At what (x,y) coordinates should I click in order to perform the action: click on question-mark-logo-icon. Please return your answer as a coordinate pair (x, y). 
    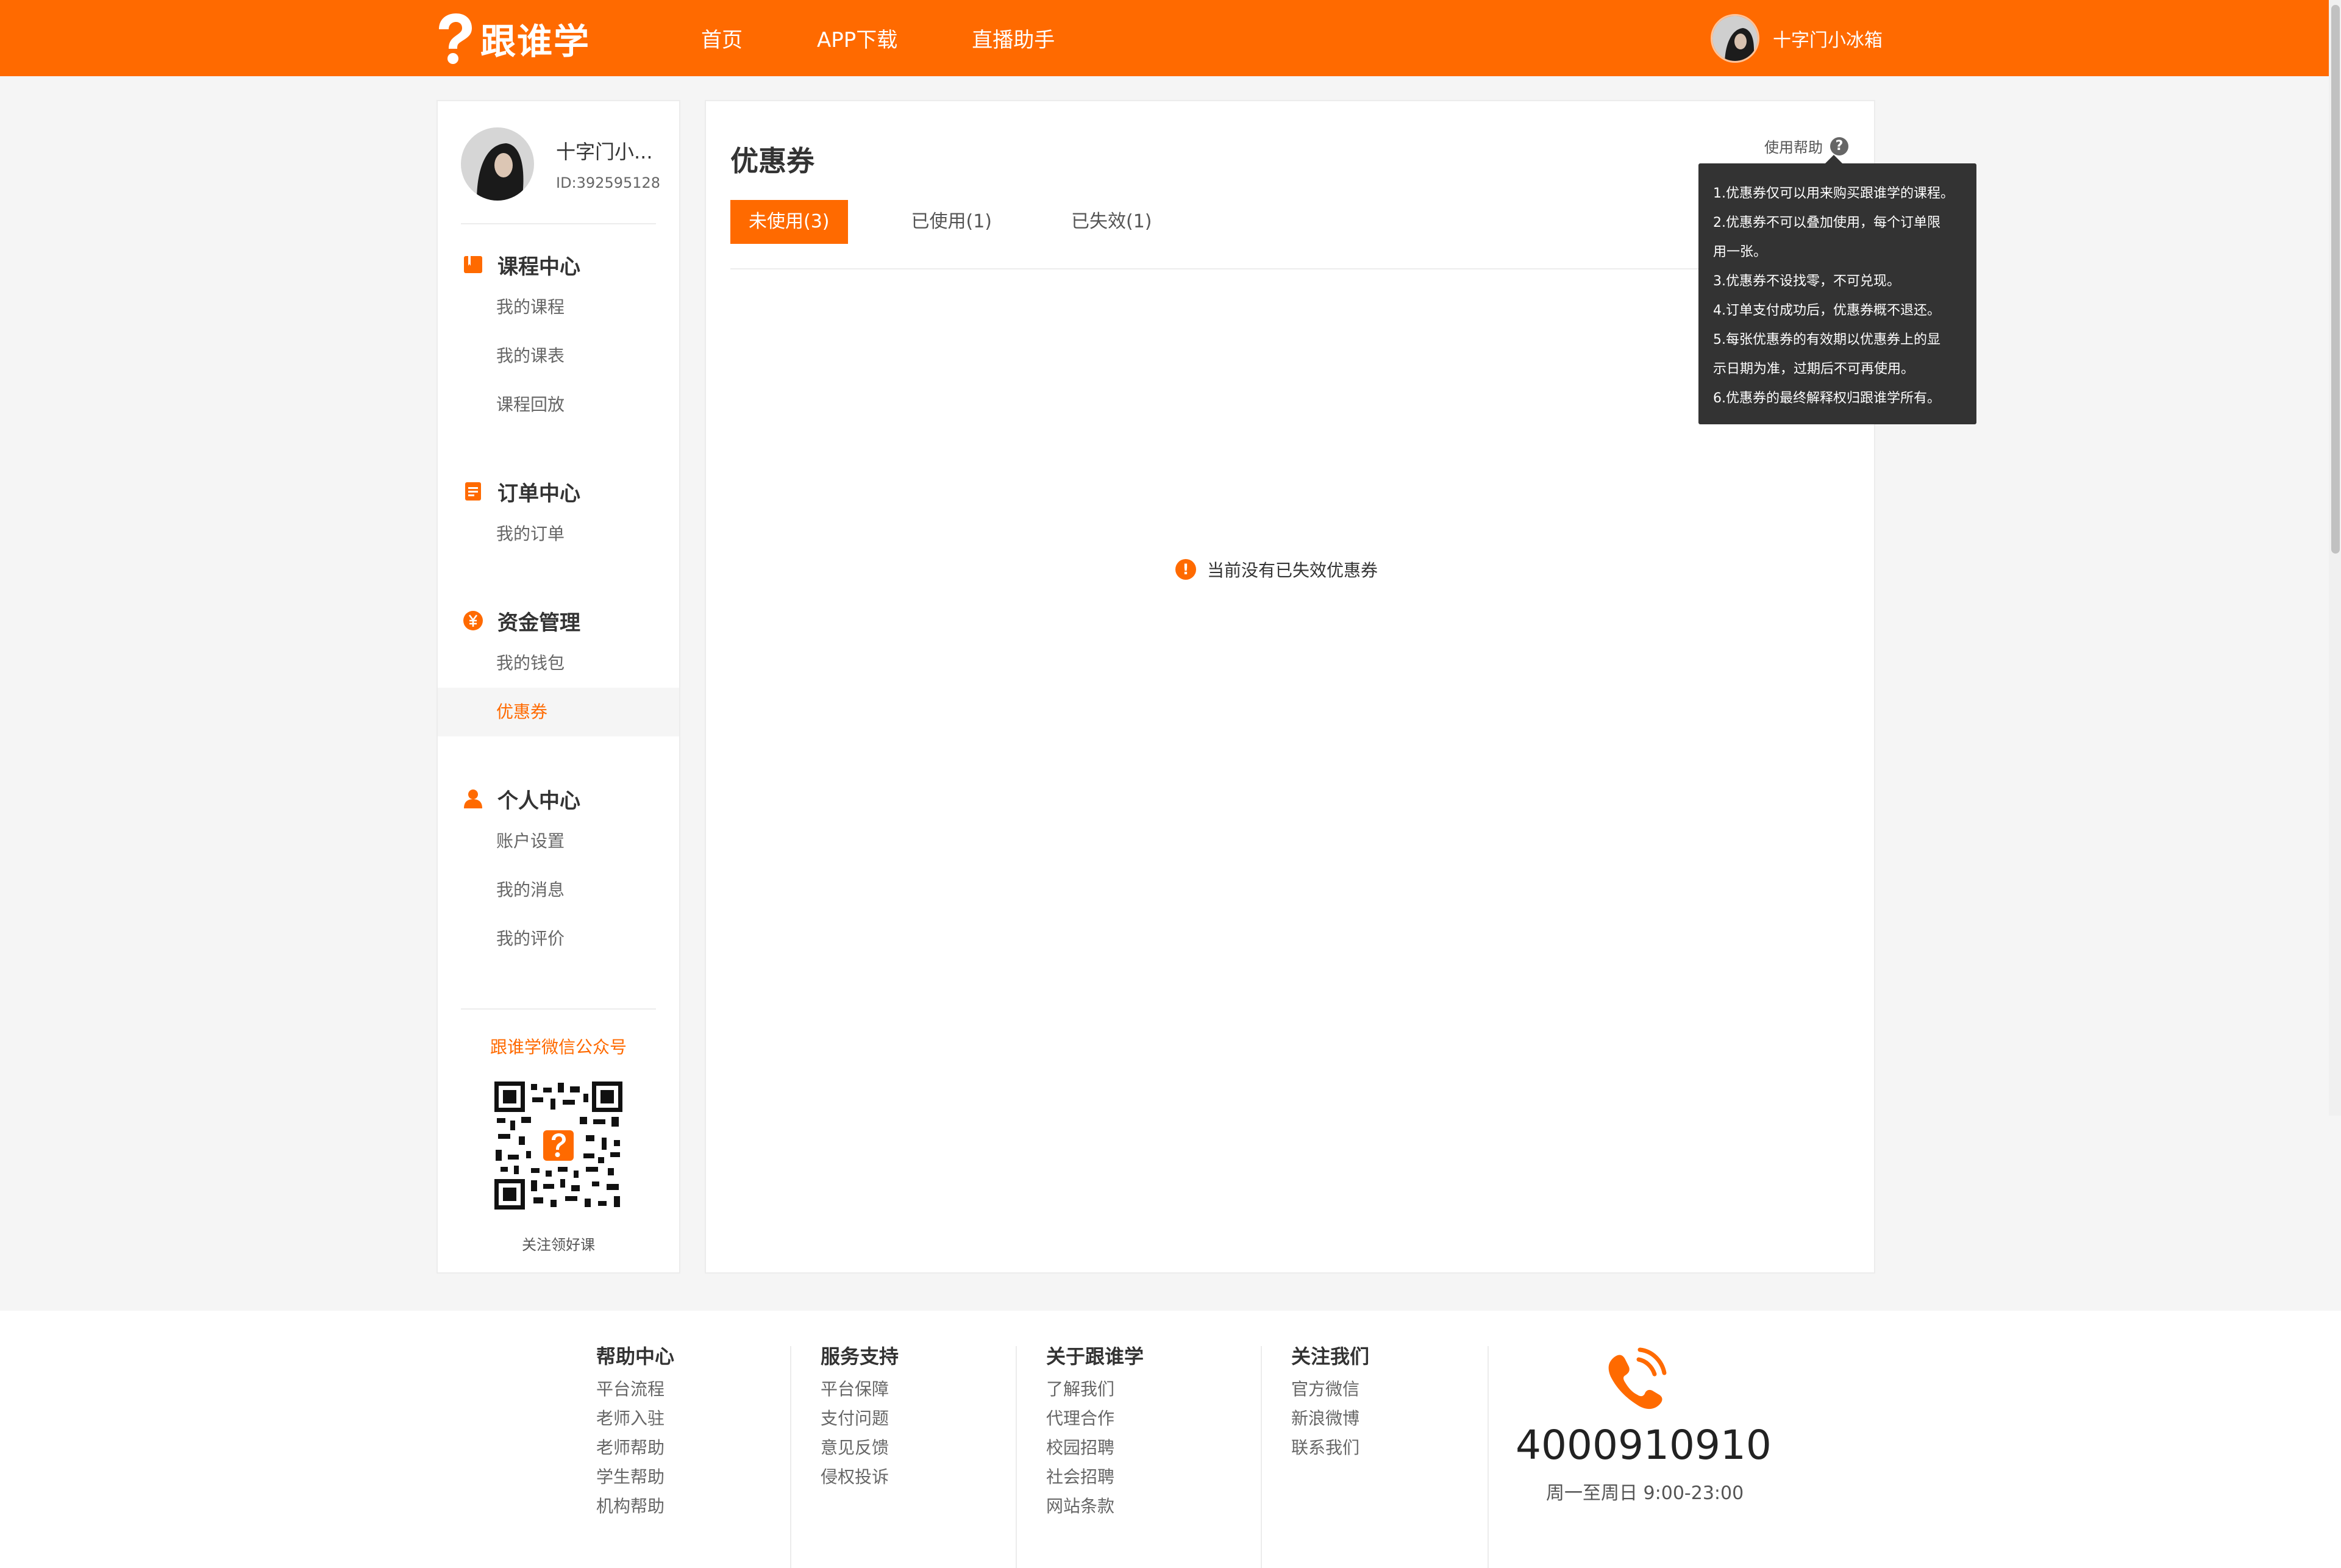
    Looking at the image, I should click on (455, 38).